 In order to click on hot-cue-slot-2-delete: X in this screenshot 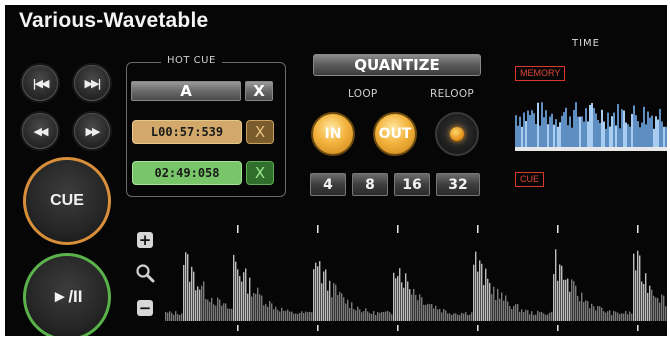, I will do `click(260, 173)`.